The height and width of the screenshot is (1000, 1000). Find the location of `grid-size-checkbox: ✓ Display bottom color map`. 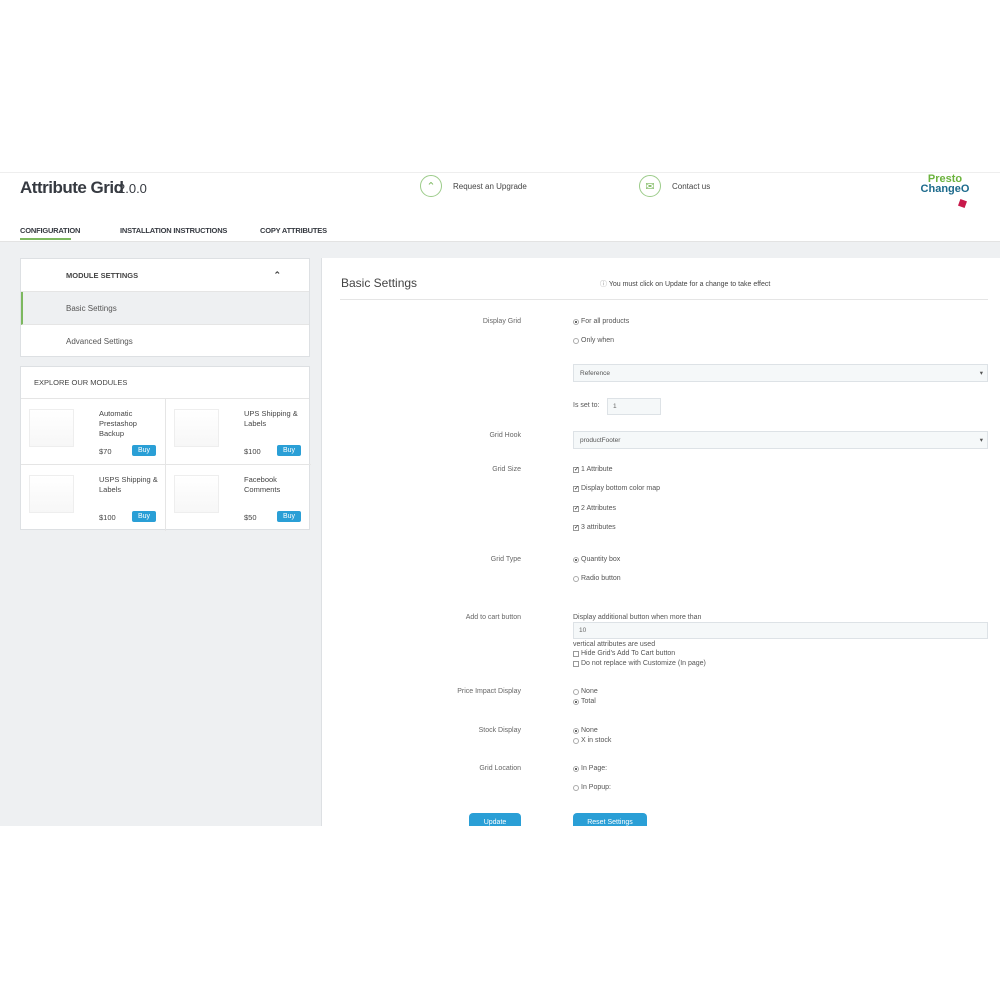

grid-size-checkbox: ✓ Display bottom color map is located at coordinates (616, 488).